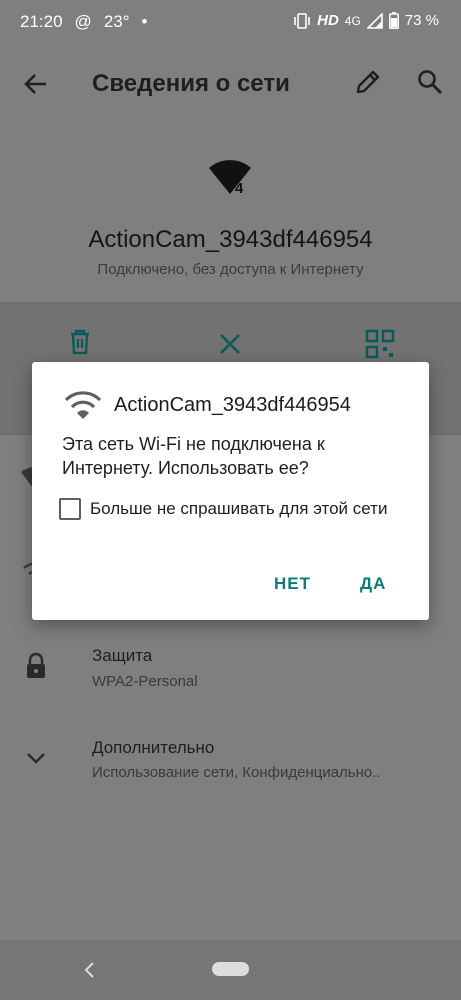 The height and width of the screenshot is (1000, 461). I want to click on edit-pencil-icon, so click(368, 82).